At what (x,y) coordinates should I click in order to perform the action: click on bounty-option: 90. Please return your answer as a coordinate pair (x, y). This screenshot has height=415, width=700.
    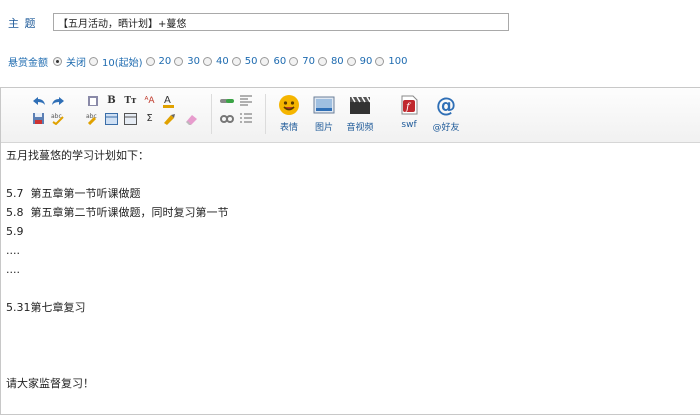
    Looking at the image, I should click on (358, 61).